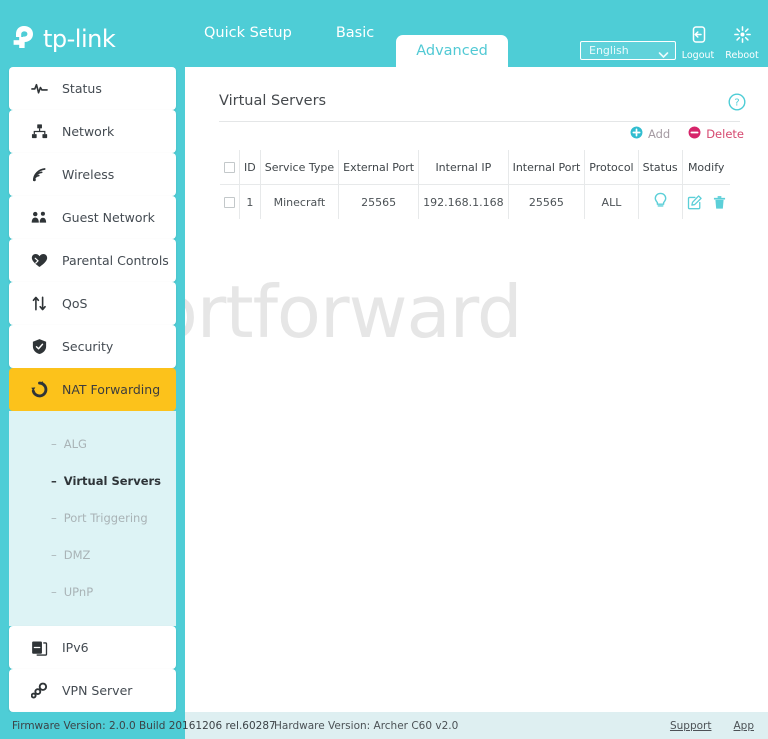 Image resolution: width=768 pixels, height=739 pixels. I want to click on users-icon, so click(39, 217).